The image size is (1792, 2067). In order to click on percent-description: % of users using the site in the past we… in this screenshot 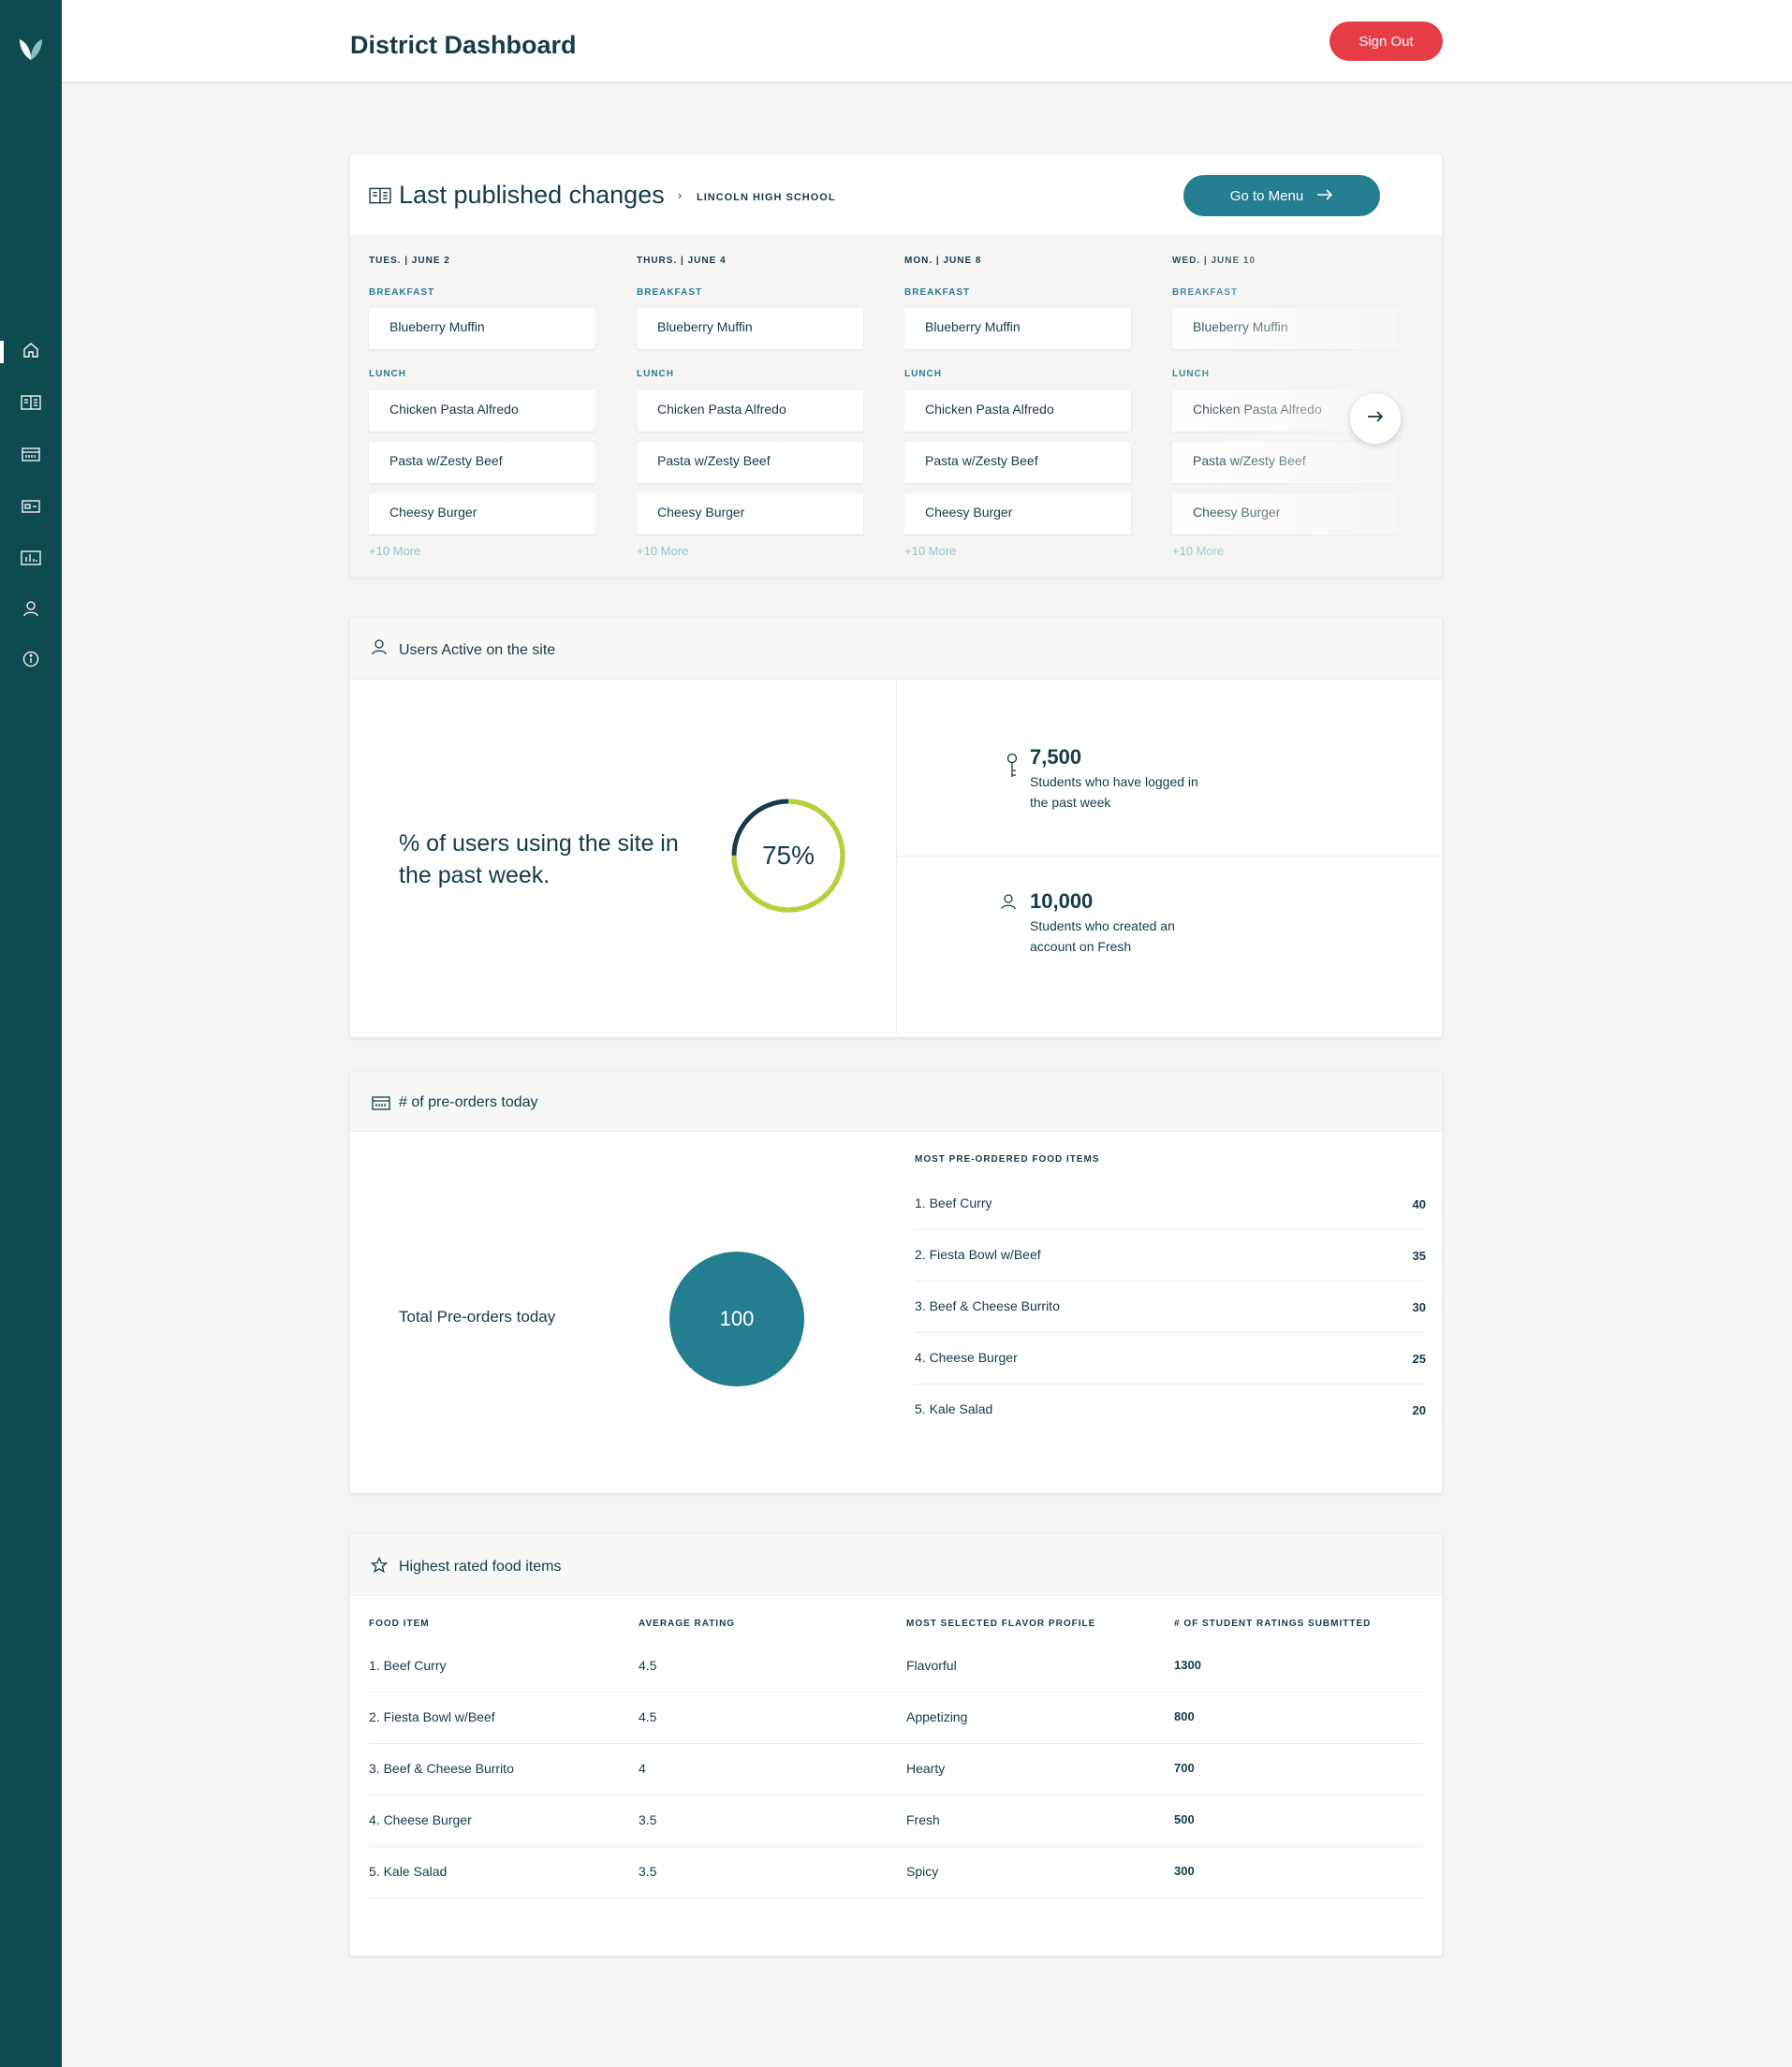, I will do `click(539, 859)`.